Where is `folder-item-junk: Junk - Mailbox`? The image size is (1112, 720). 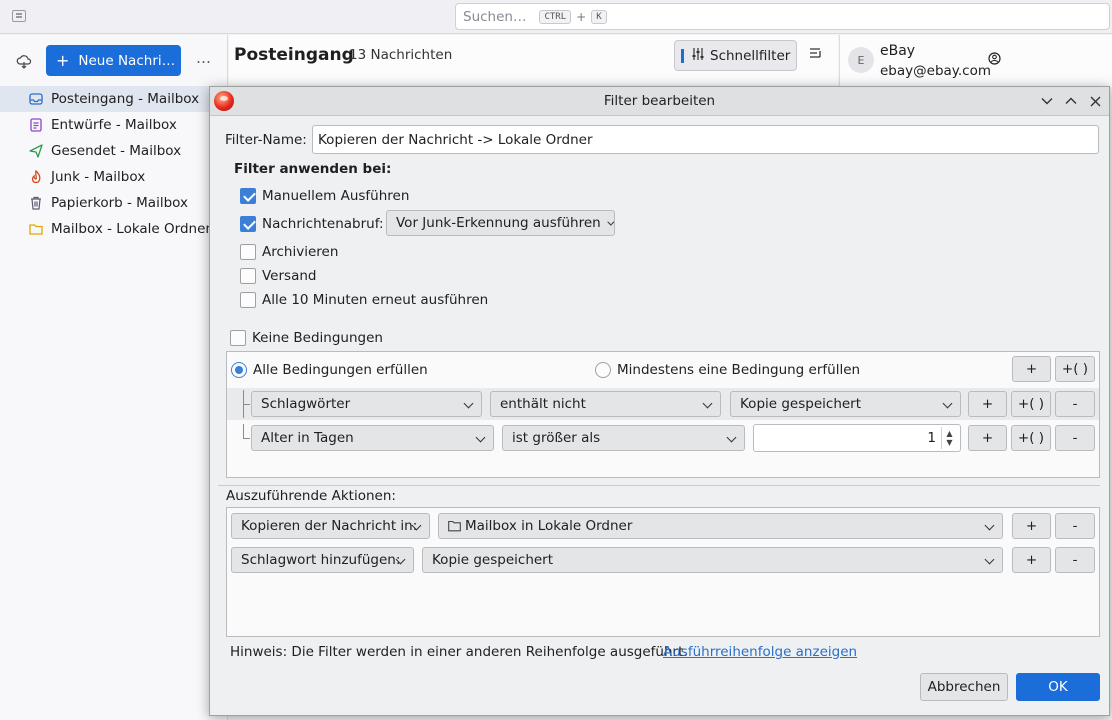 folder-item-junk: Junk - Mailbox is located at coordinates (114, 177).